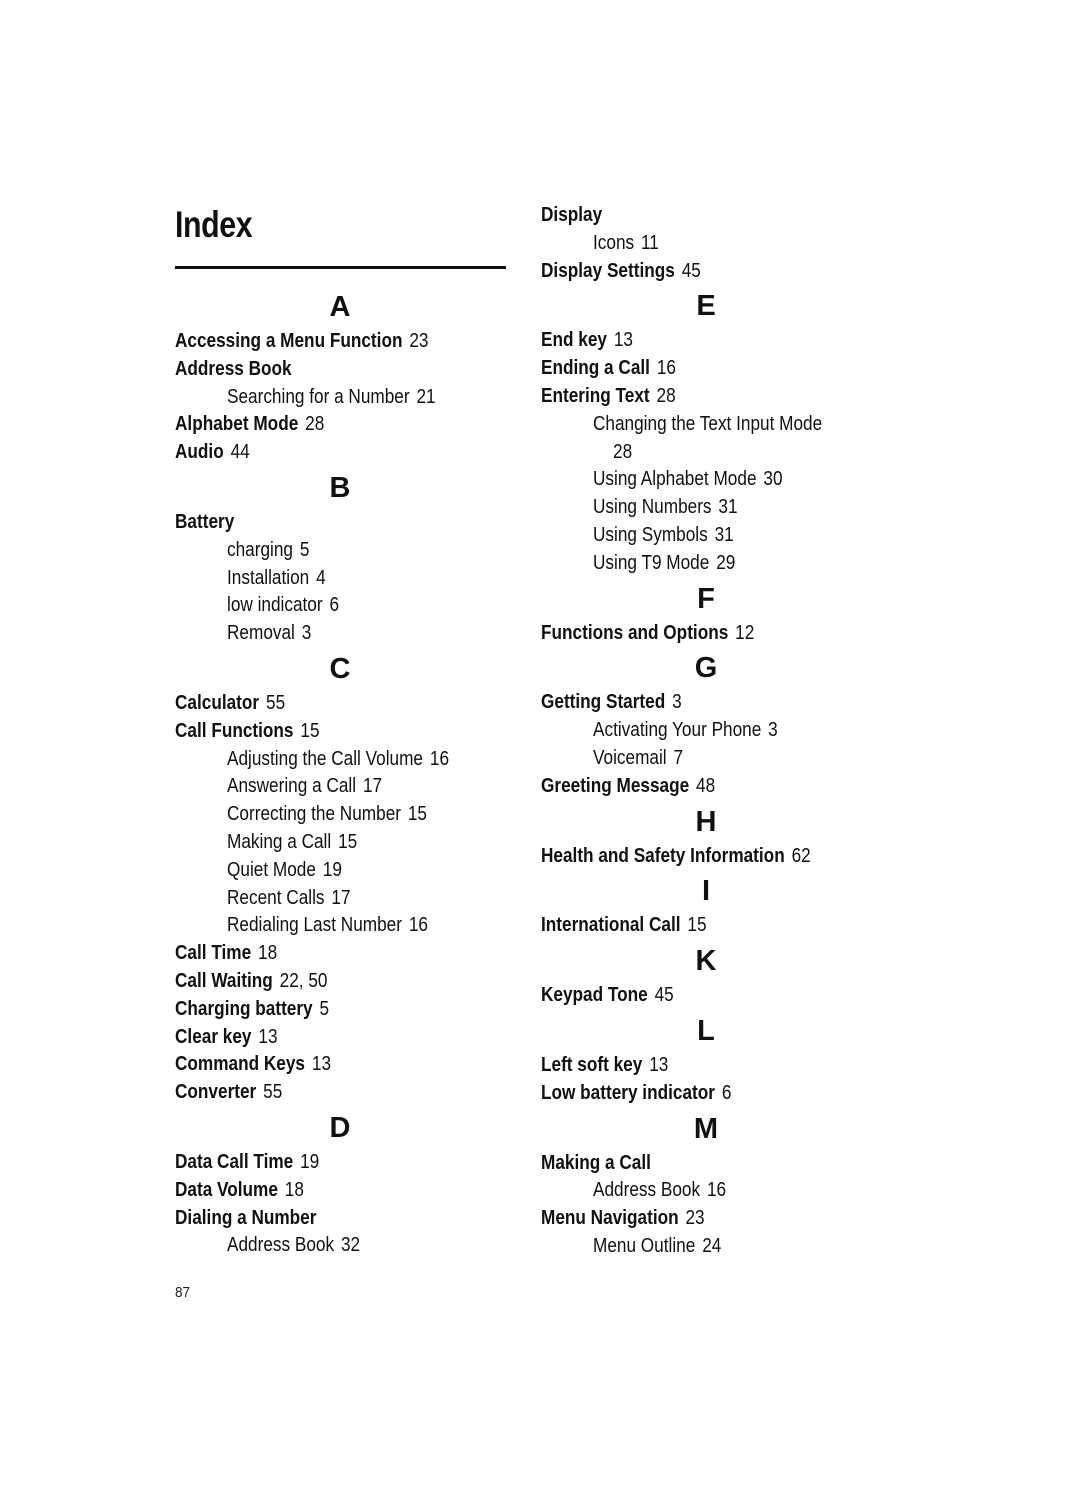 The width and height of the screenshot is (1080, 1492). I want to click on index-entry-content: Display, so click(571, 216).